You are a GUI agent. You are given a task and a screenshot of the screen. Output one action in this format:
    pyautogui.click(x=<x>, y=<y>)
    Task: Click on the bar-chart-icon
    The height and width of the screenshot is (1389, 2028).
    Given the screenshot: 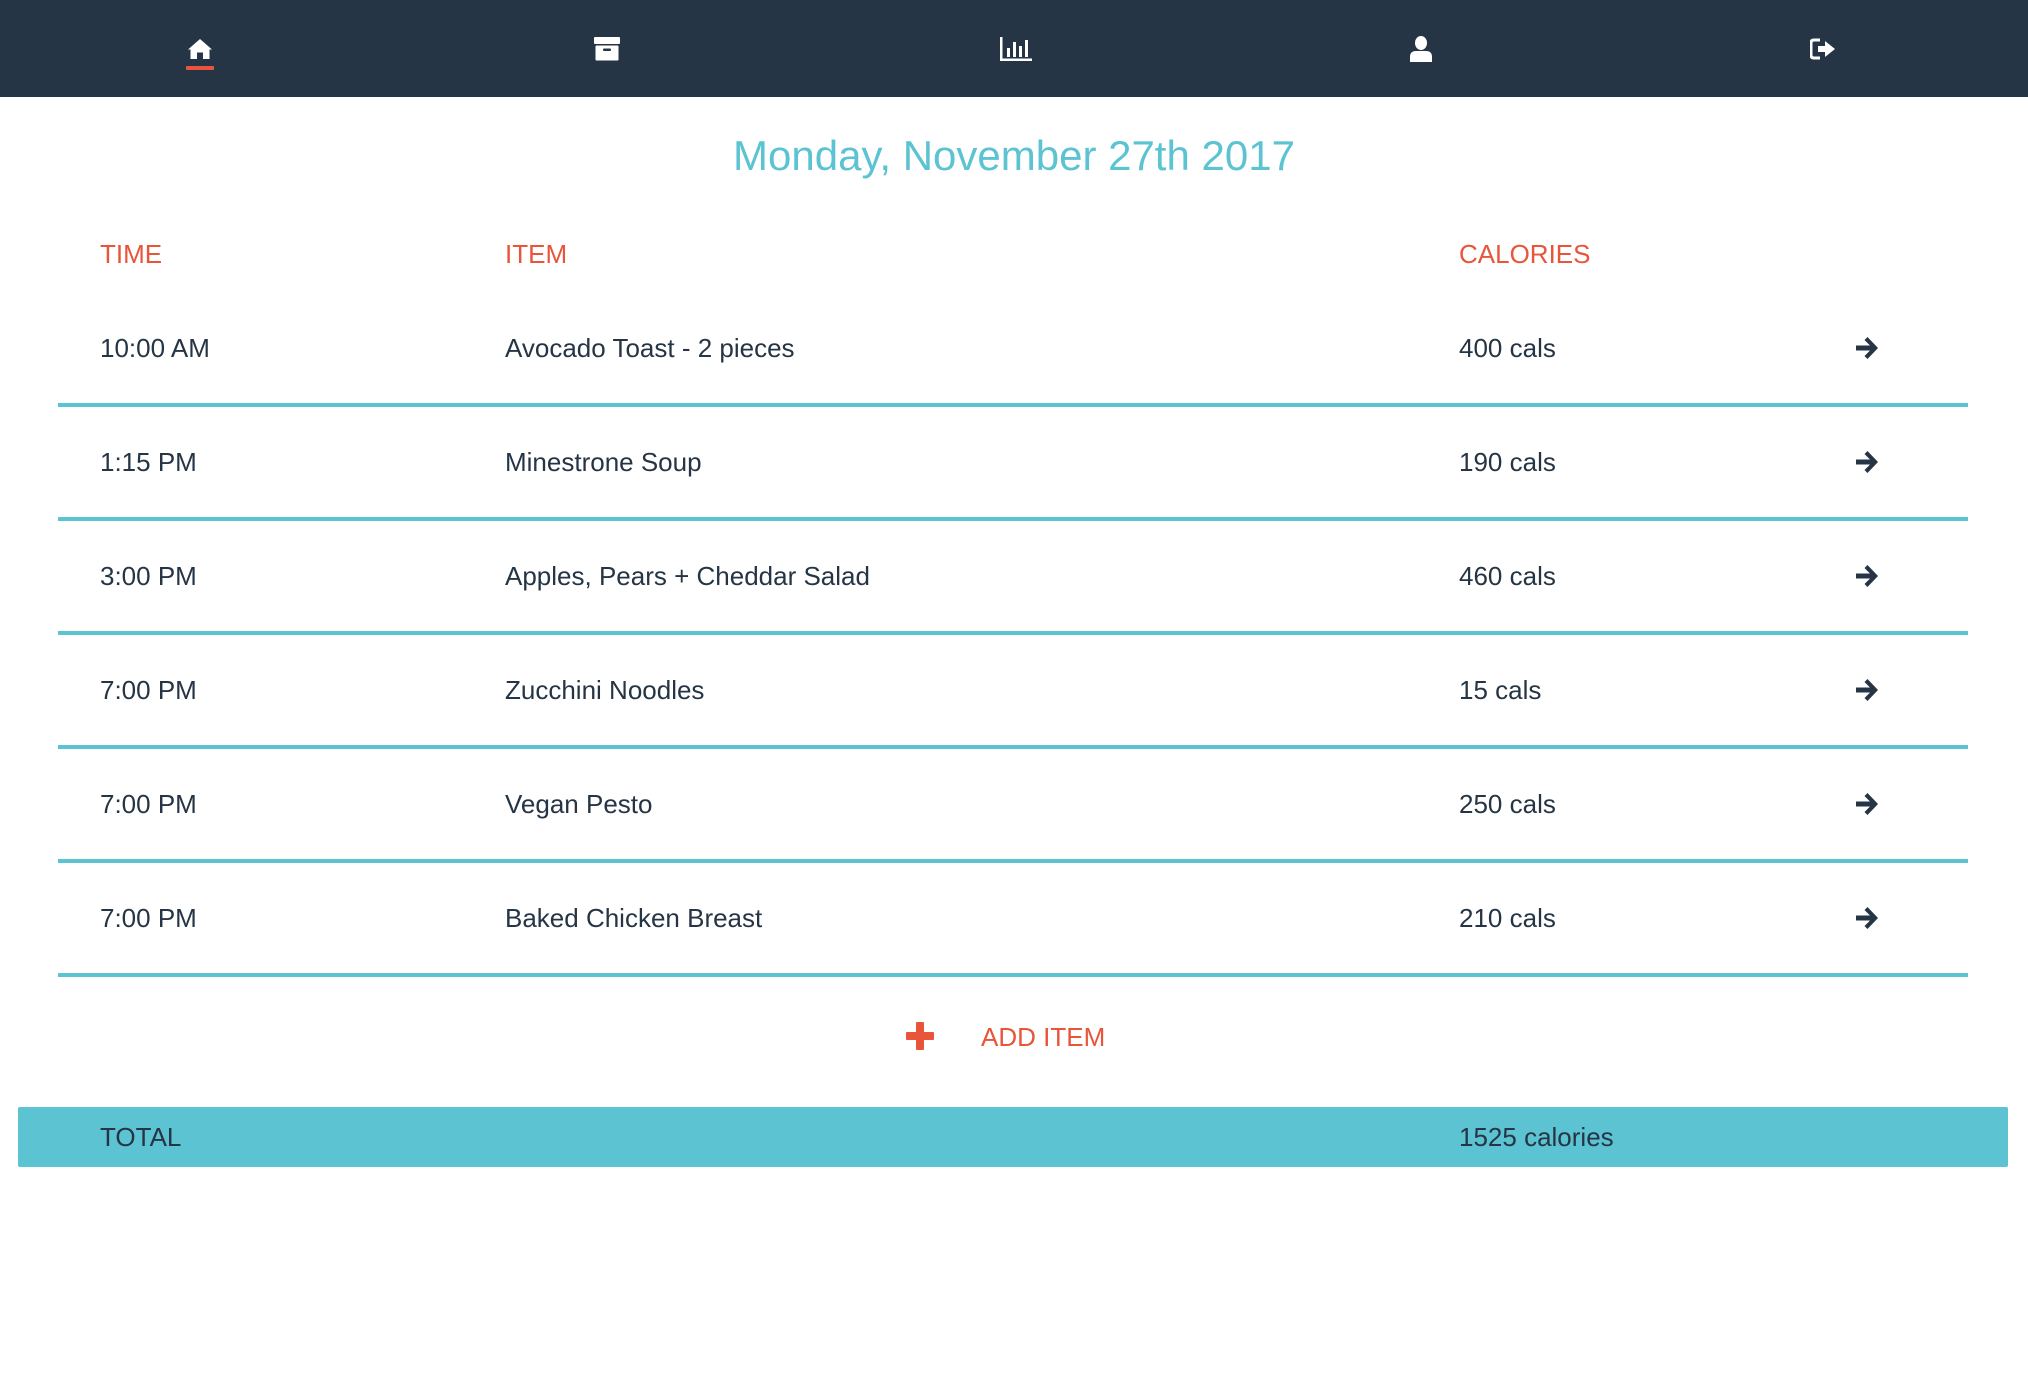 What is the action you would take?
    pyautogui.click(x=1016, y=48)
    